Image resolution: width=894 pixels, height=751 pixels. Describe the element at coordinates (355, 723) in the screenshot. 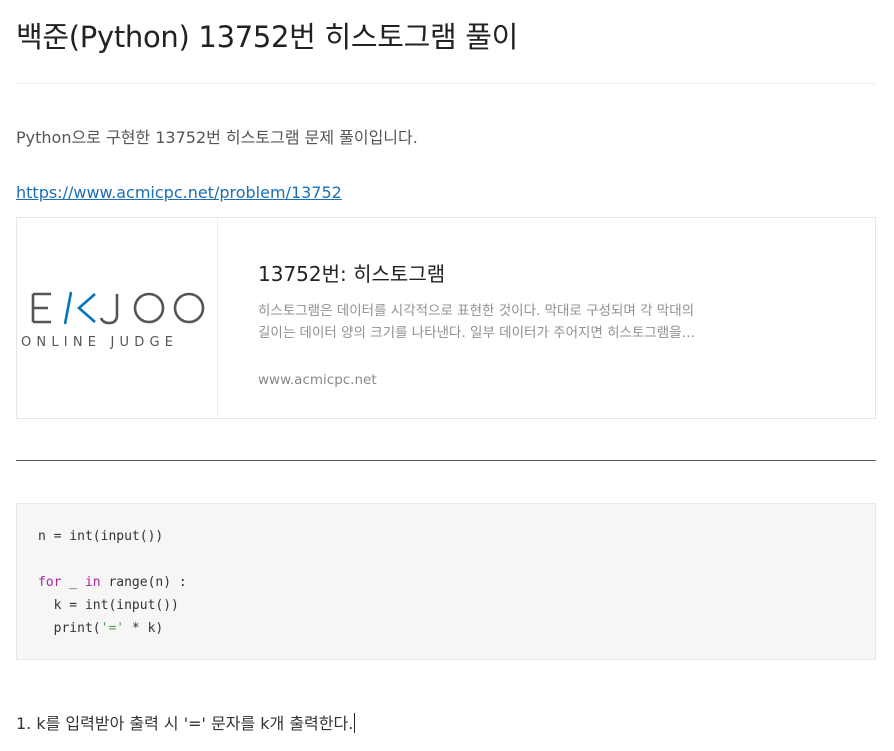

I see `text-cursor` at that location.